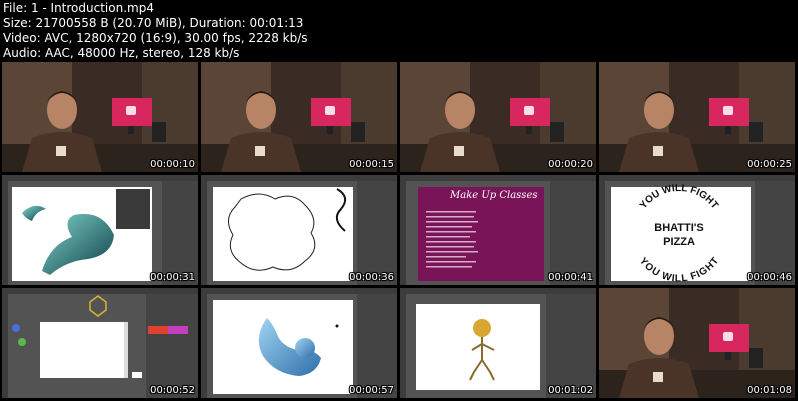 The image size is (798, 401). What do you see at coordinates (769, 390) in the screenshot?
I see `timestamp-label: 00:01:08` at bounding box center [769, 390].